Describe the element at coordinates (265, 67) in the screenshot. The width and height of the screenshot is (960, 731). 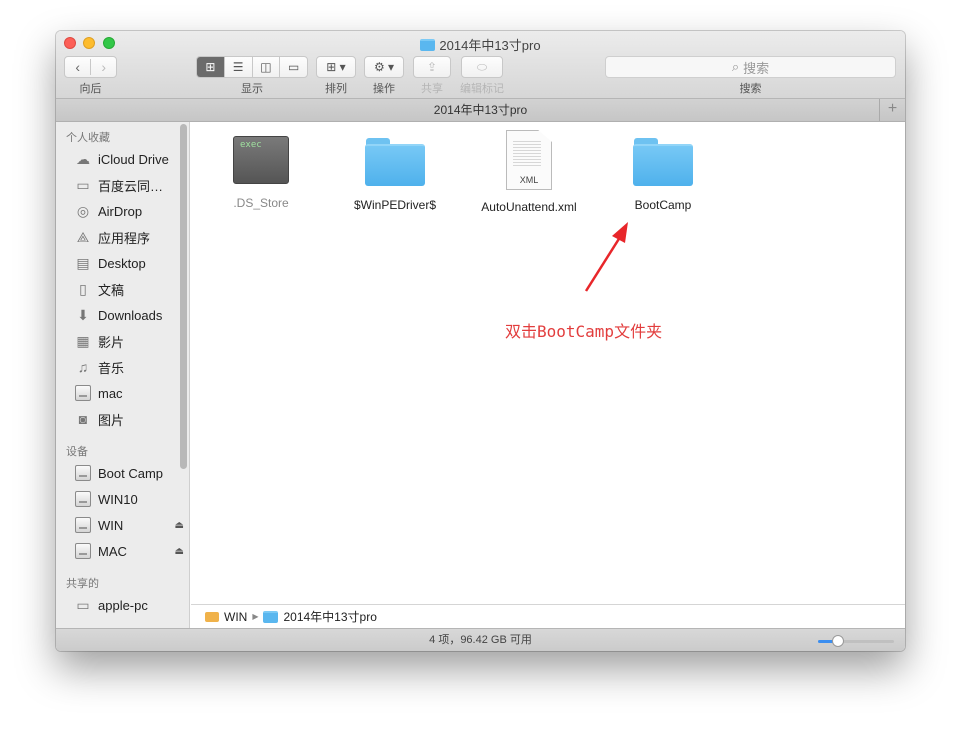
I see `column-view-icon: ◫` at that location.